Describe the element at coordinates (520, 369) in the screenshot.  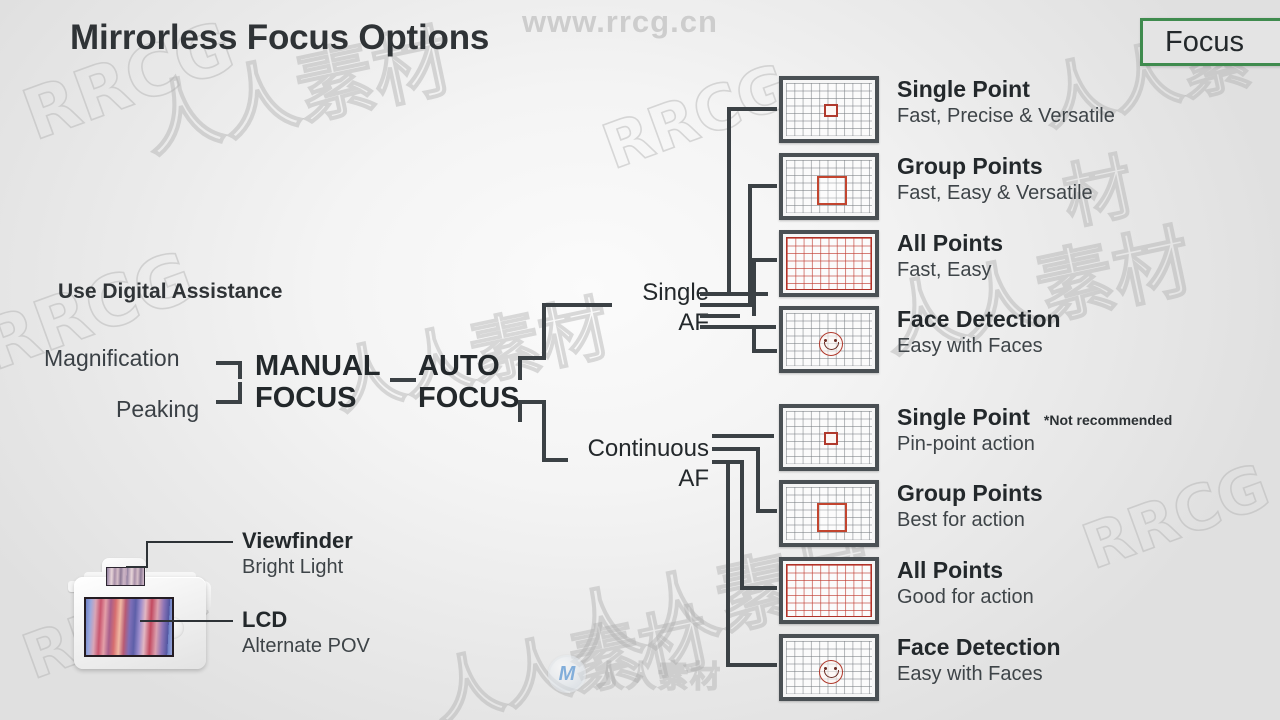
I see `connector-auto-top-stem` at that location.